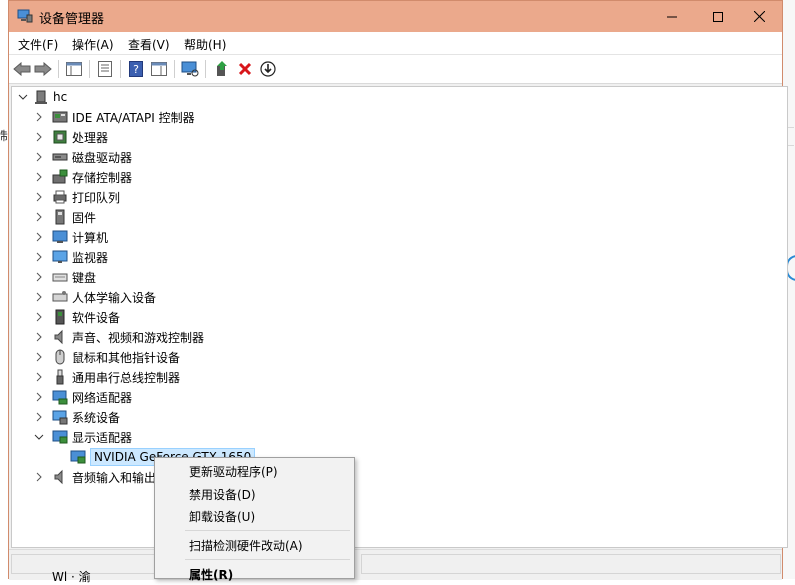 This screenshot has height=585, width=795. I want to click on tree-item-label: 计算机, so click(90, 237).